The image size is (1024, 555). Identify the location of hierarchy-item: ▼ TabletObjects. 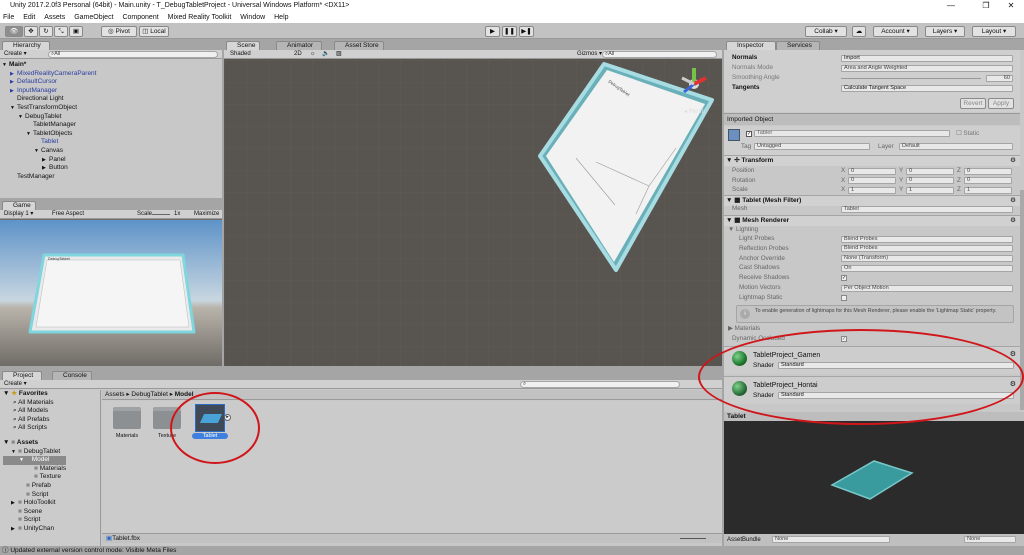
(49, 134).